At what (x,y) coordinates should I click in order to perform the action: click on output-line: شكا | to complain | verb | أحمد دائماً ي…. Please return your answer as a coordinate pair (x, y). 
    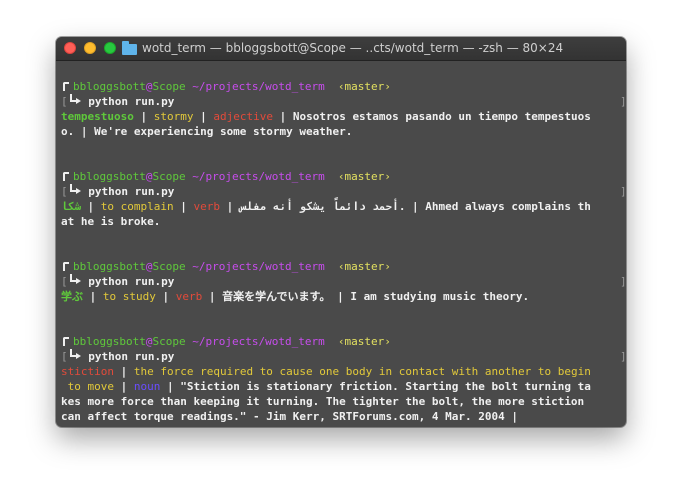
    Looking at the image, I should click on (341, 206).